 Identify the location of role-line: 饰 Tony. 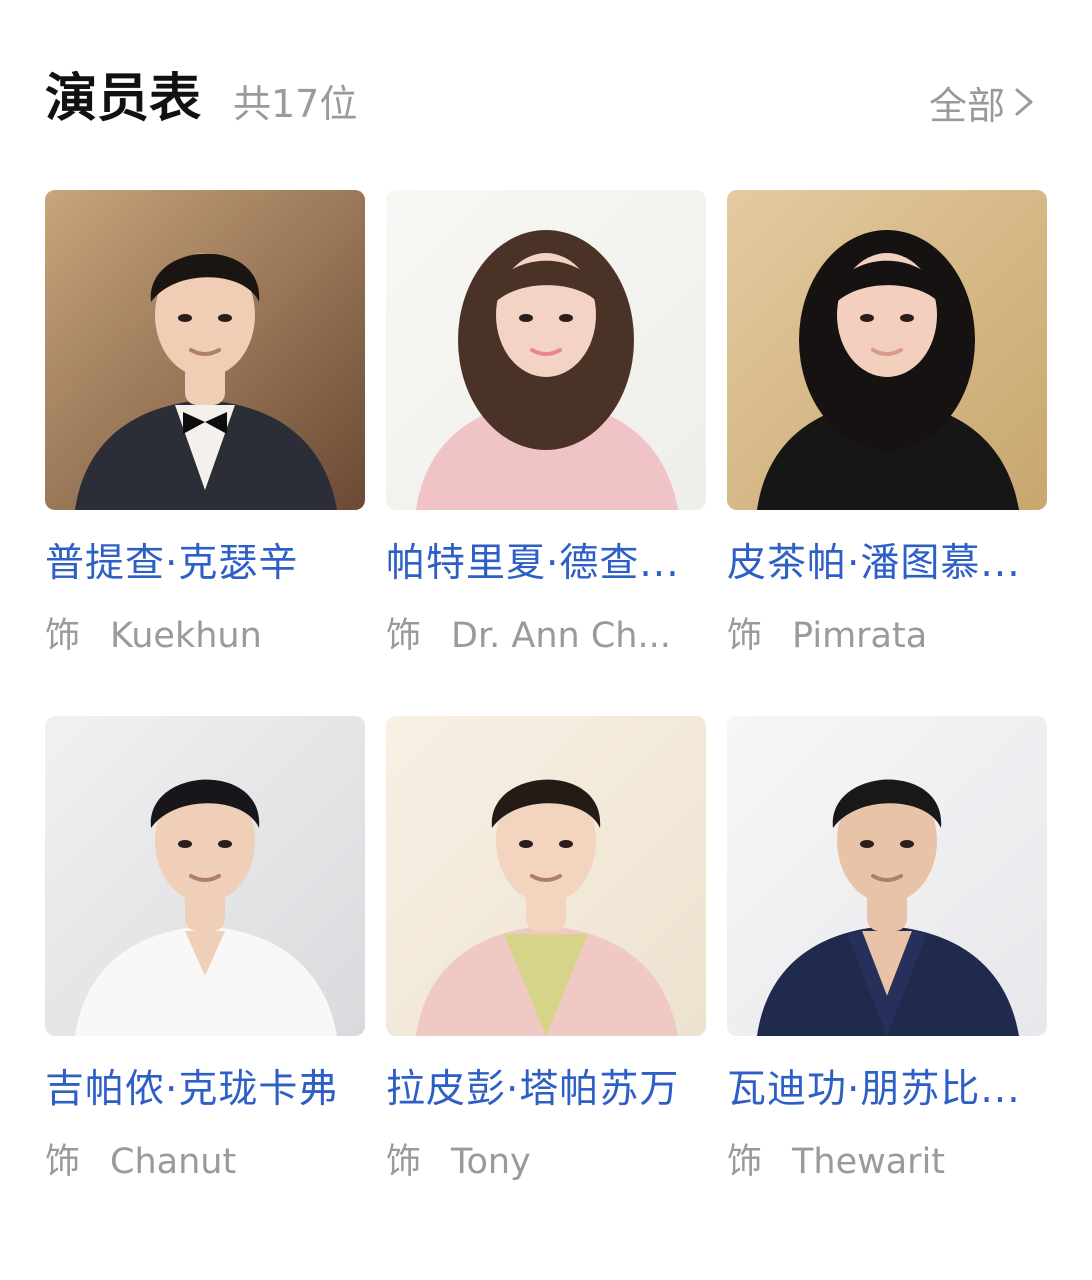
(547, 1162).